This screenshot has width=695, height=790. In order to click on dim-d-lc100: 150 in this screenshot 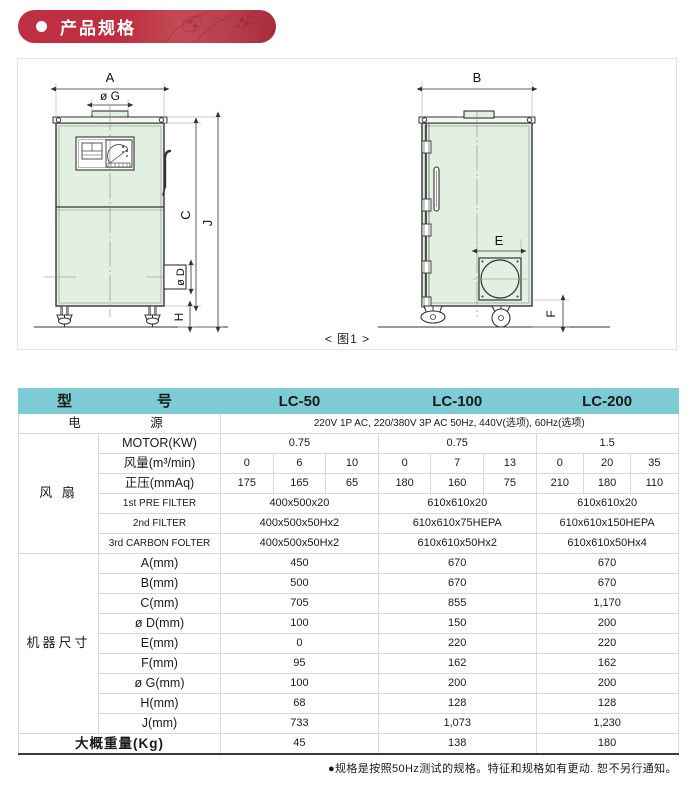, I will do `click(457, 623)`.